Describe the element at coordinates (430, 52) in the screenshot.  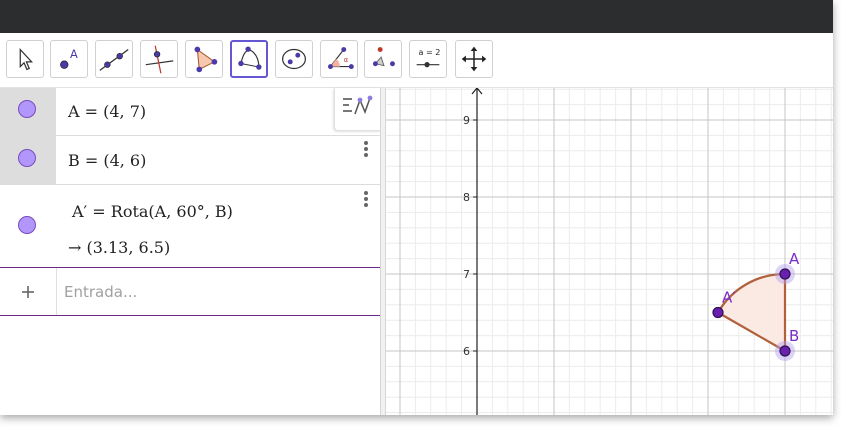
I see `slider-tool-label: a = 2` at that location.